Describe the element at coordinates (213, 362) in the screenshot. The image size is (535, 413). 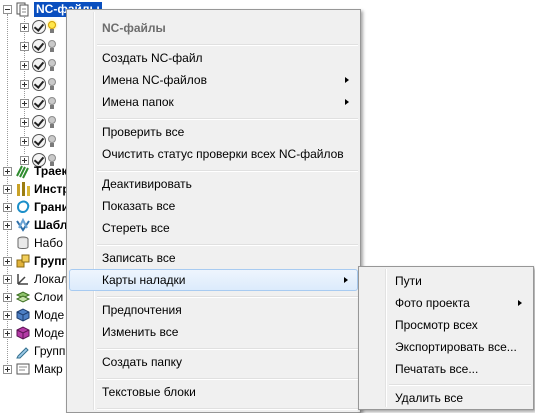
I see `menu-item-create-folder: Создать папку` at that location.